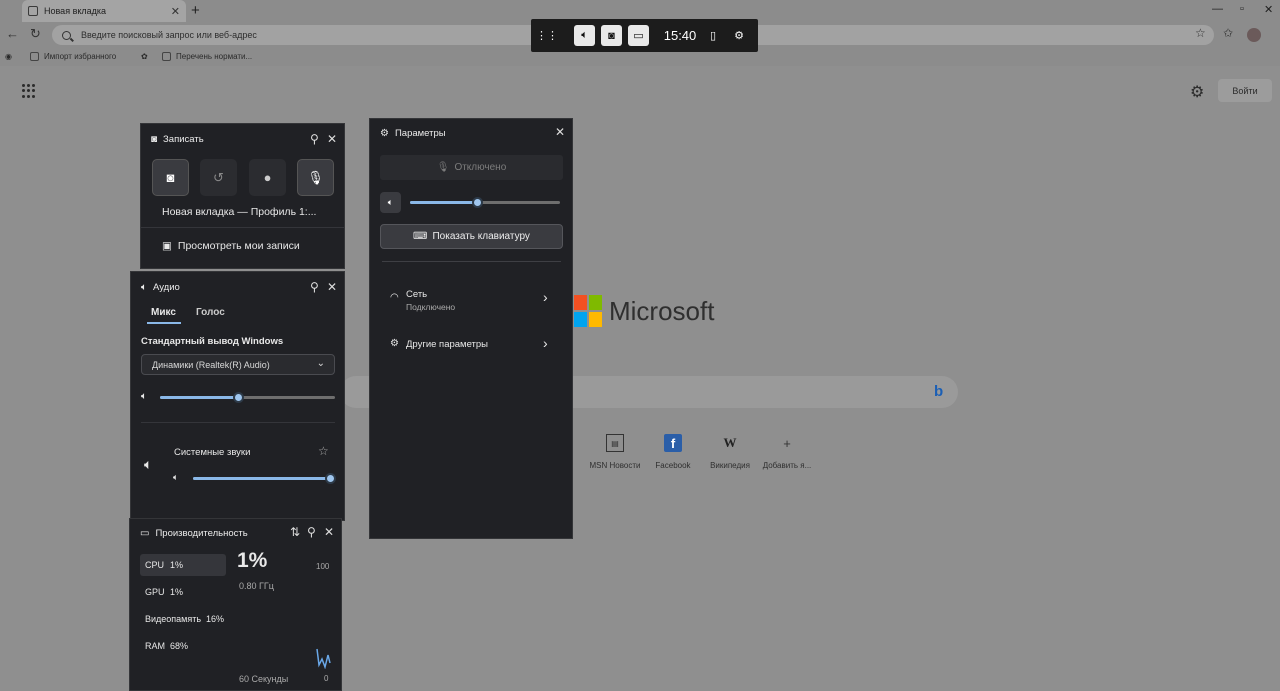 This screenshot has width=1280, height=691. I want to click on mic-toggle-button: 🎙︎, so click(315, 177).